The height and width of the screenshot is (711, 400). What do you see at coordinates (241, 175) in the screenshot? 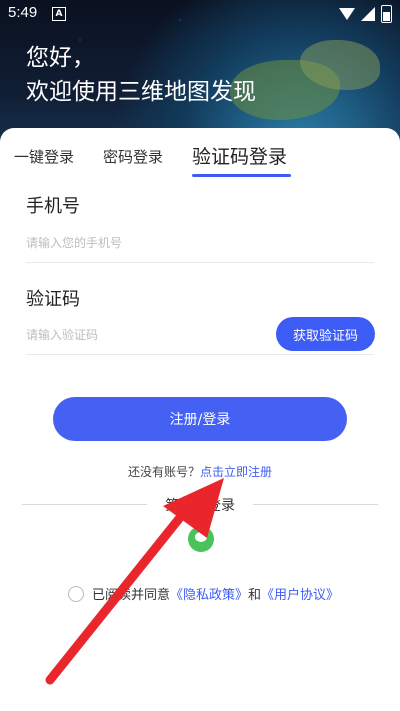
I see `tab-active-indicator` at bounding box center [241, 175].